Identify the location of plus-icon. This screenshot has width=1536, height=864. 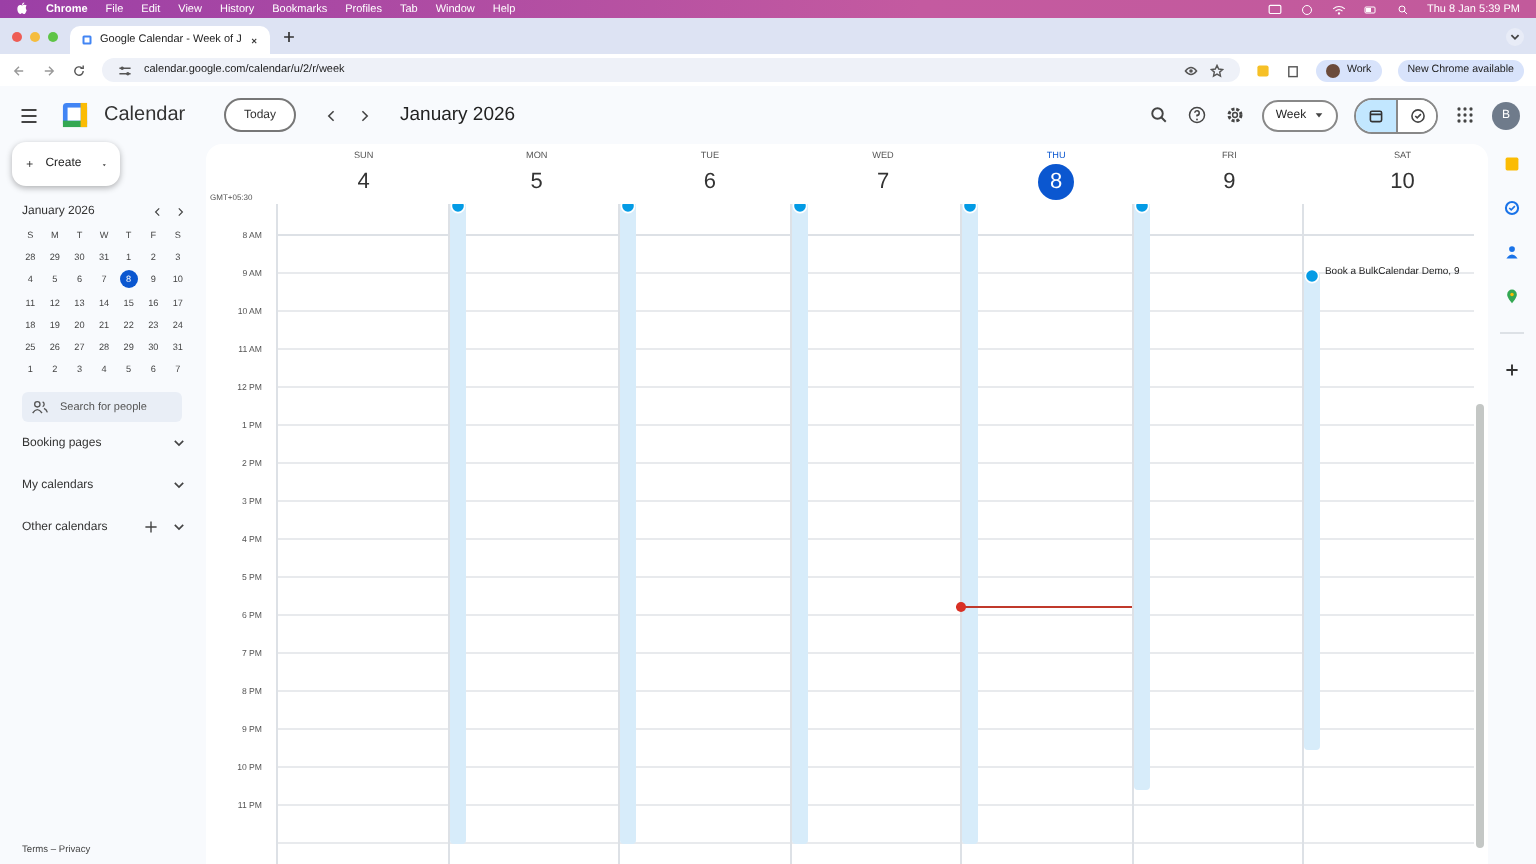
(30, 164).